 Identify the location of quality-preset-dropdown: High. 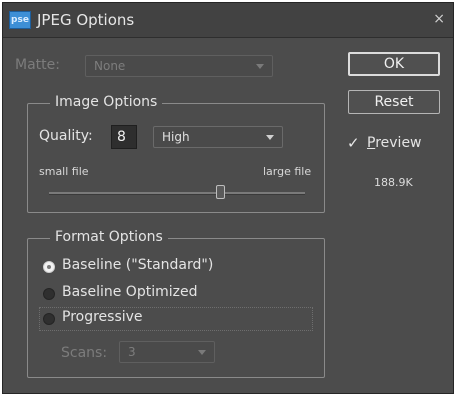
(218, 137).